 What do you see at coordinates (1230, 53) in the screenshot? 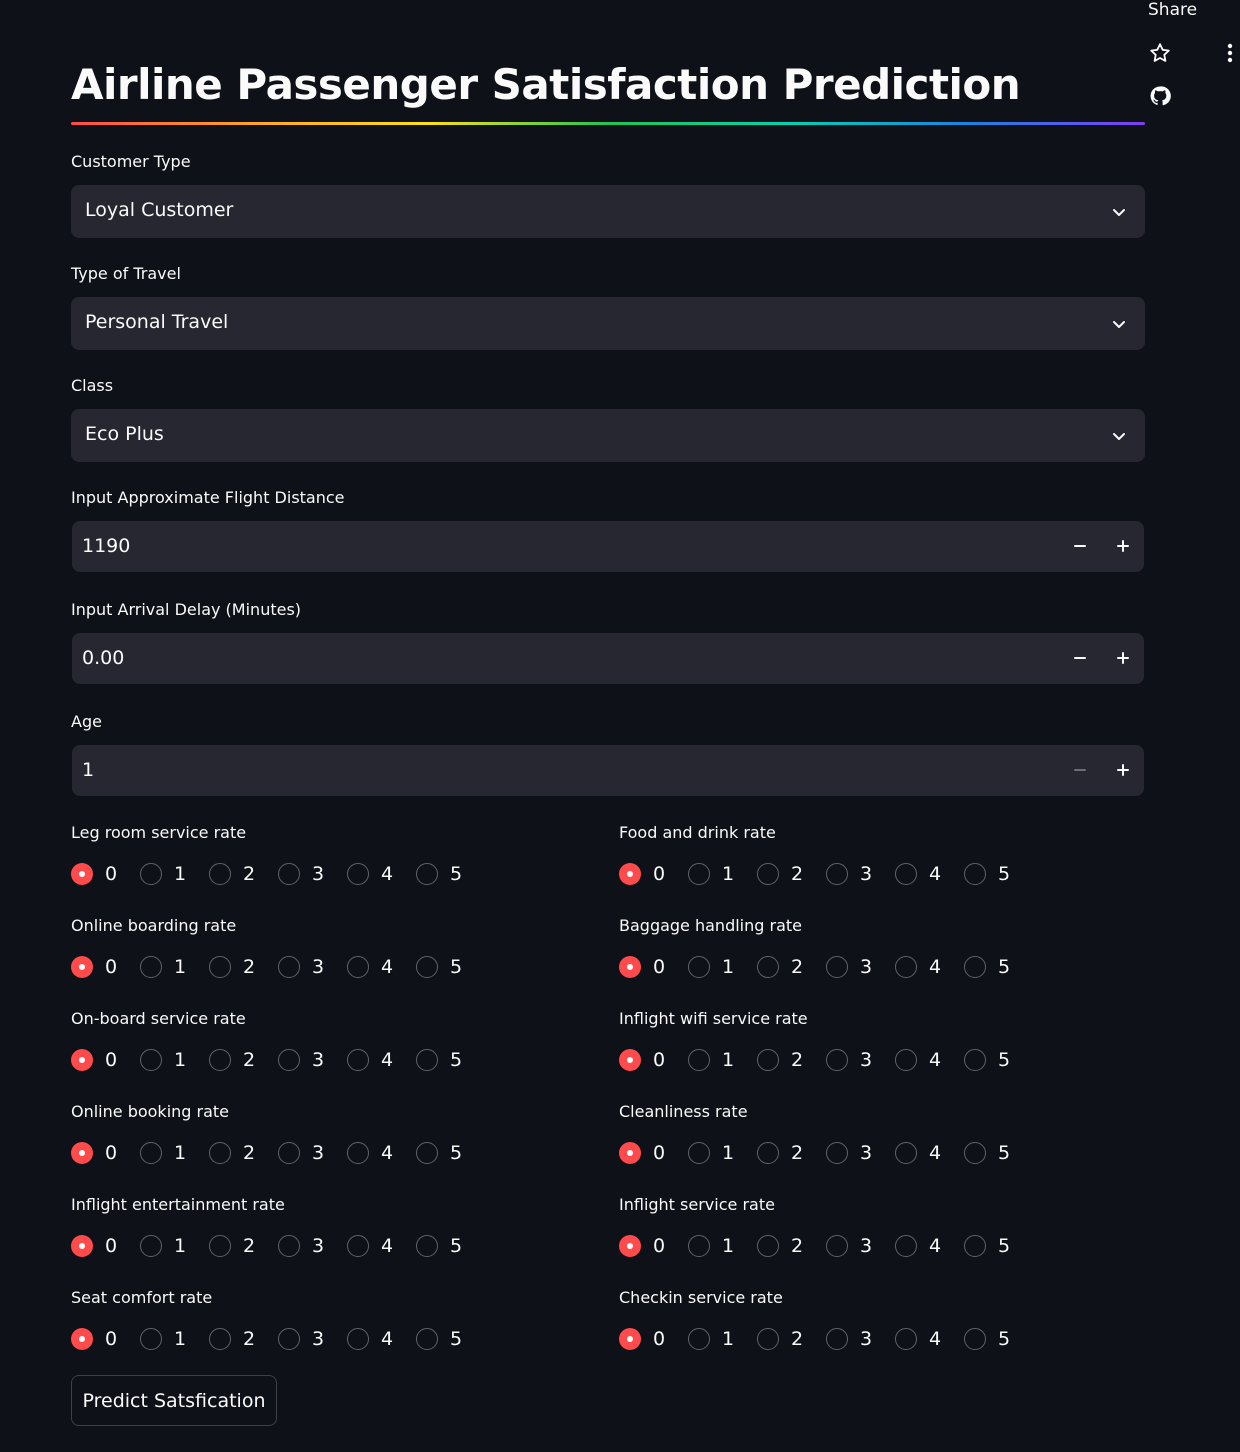
I see `kebab-menu-icon` at bounding box center [1230, 53].